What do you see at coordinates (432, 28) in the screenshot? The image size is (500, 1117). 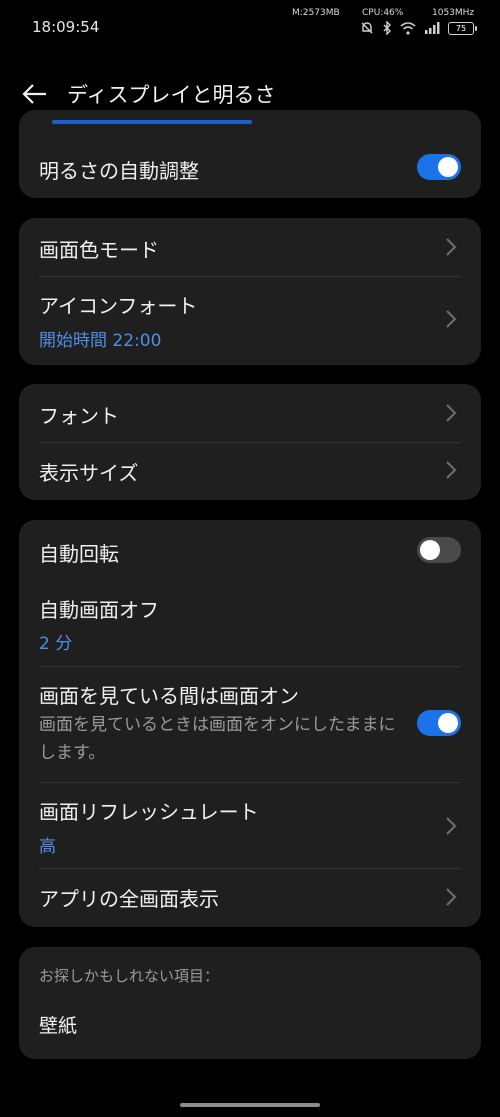 I see `signal-icon` at bounding box center [432, 28].